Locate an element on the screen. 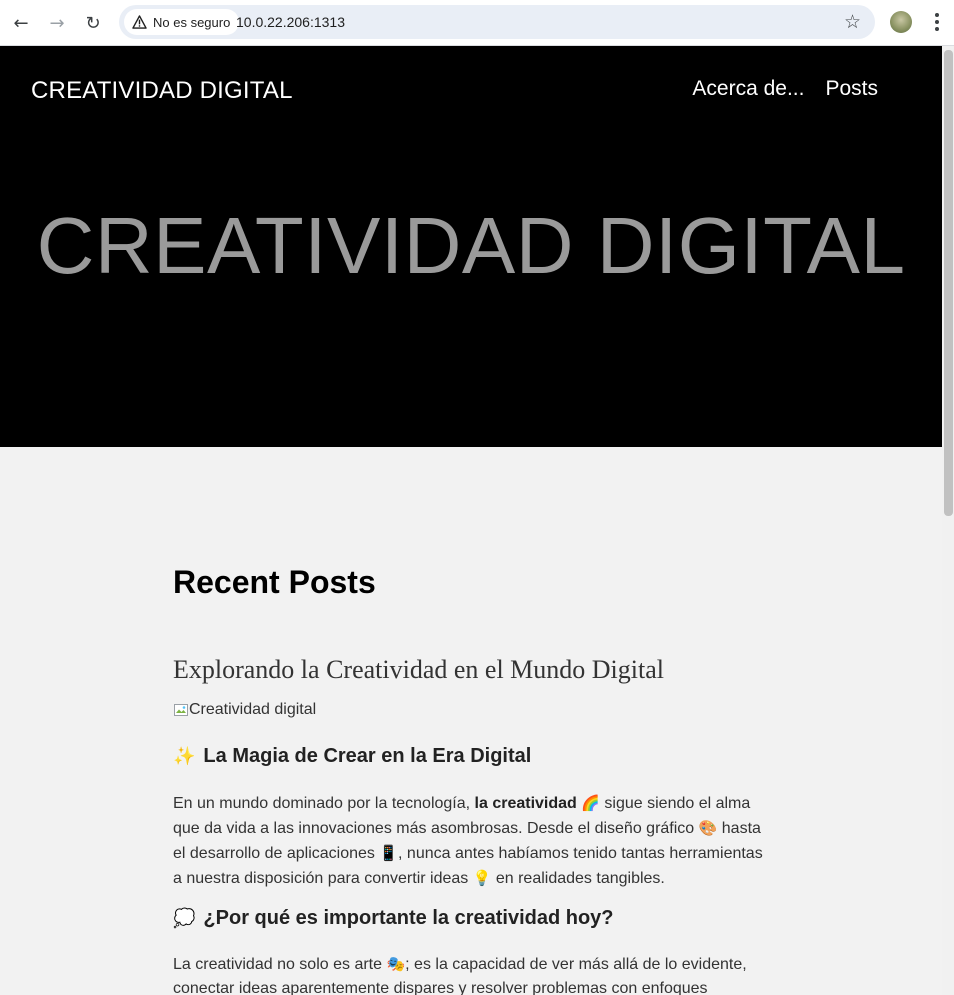 The height and width of the screenshot is (995, 954). forward-arrow-icon: → is located at coordinates (57, 23).